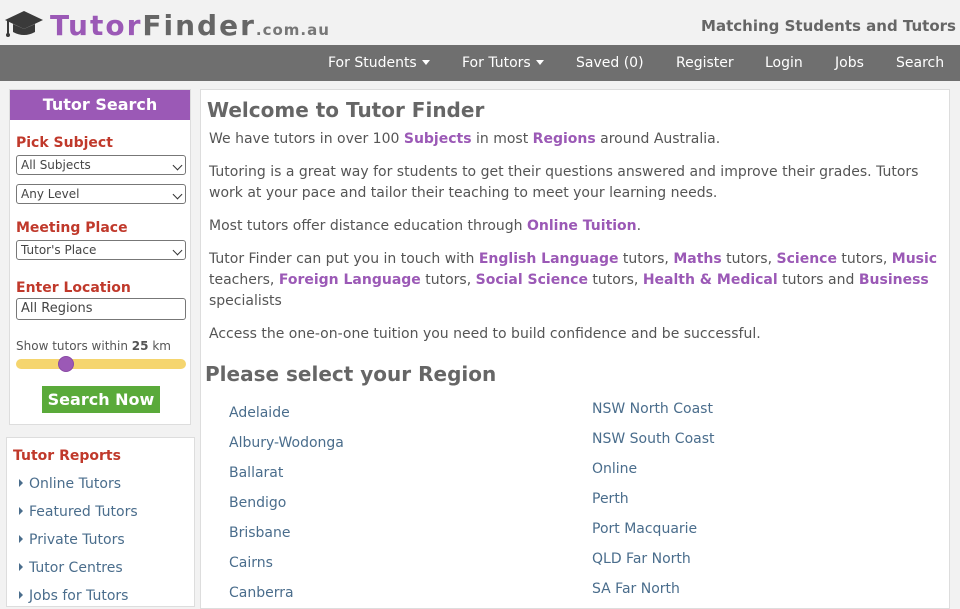 The height and width of the screenshot is (609, 960). Describe the element at coordinates (100, 105) in the screenshot. I see `tutor-search-title: Tutor Search` at that location.